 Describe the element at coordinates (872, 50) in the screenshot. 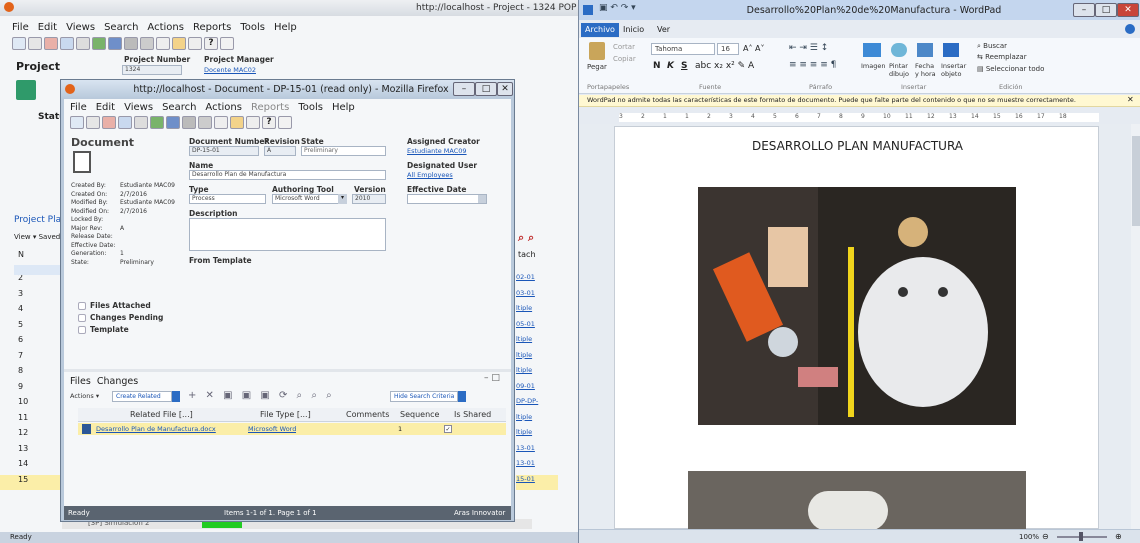

I see `image-icon` at that location.